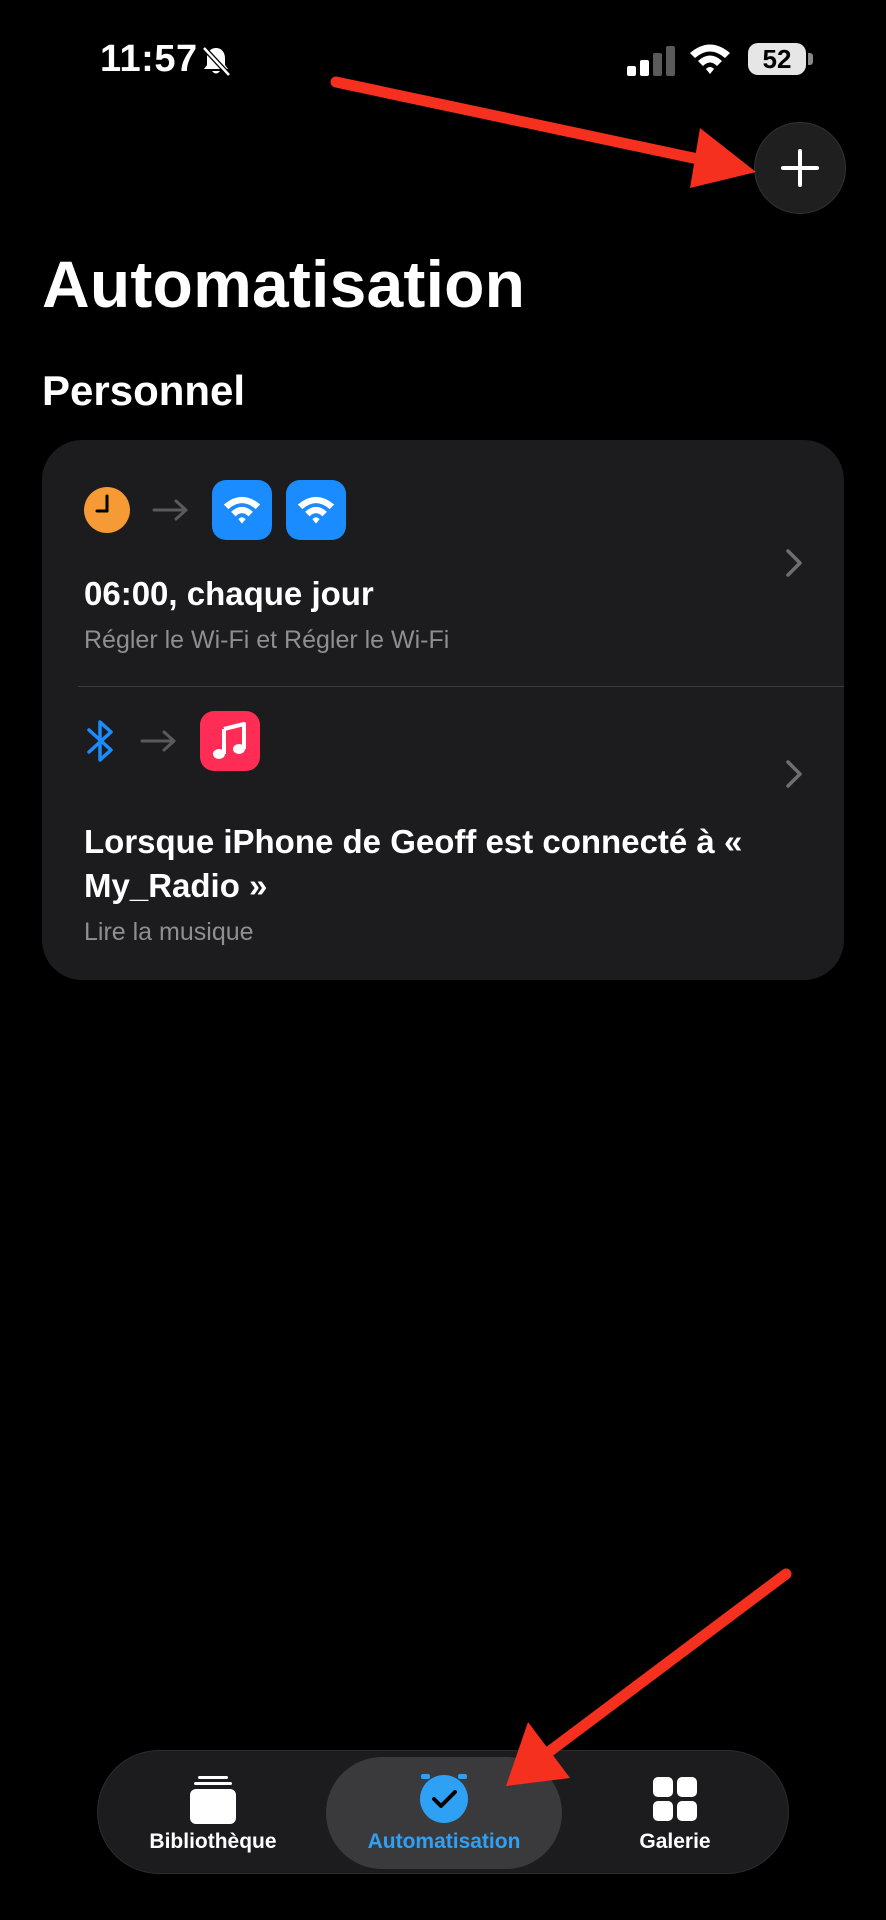 The image size is (886, 1920). What do you see at coordinates (444, 1841) in the screenshot?
I see `tab-label: Automatisation` at bounding box center [444, 1841].